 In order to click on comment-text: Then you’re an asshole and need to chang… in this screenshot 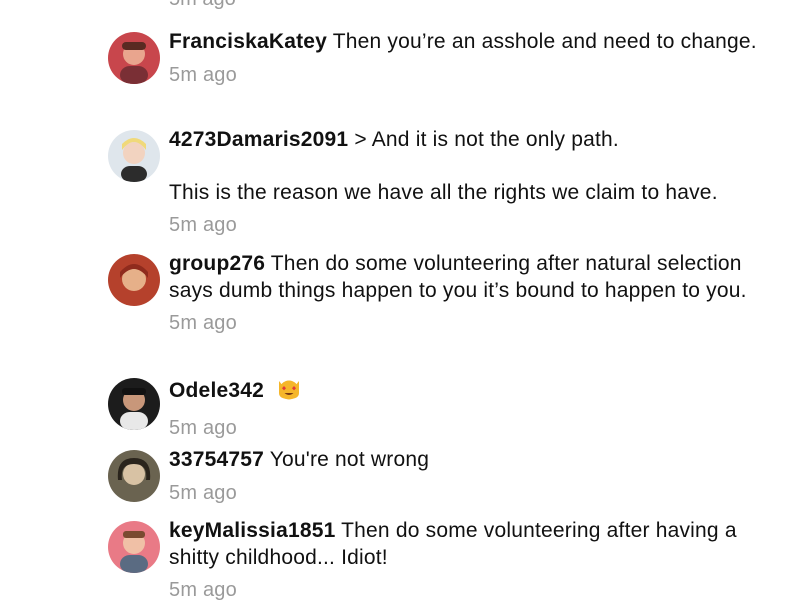, I will do `click(544, 41)`.